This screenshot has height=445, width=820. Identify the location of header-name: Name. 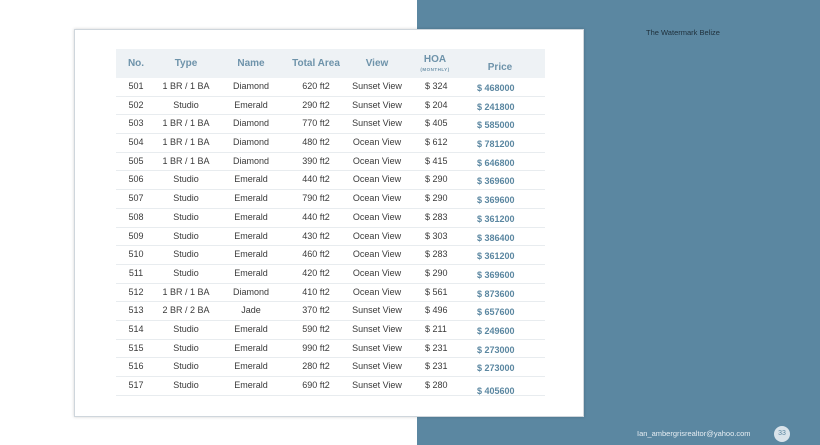
(251, 63).